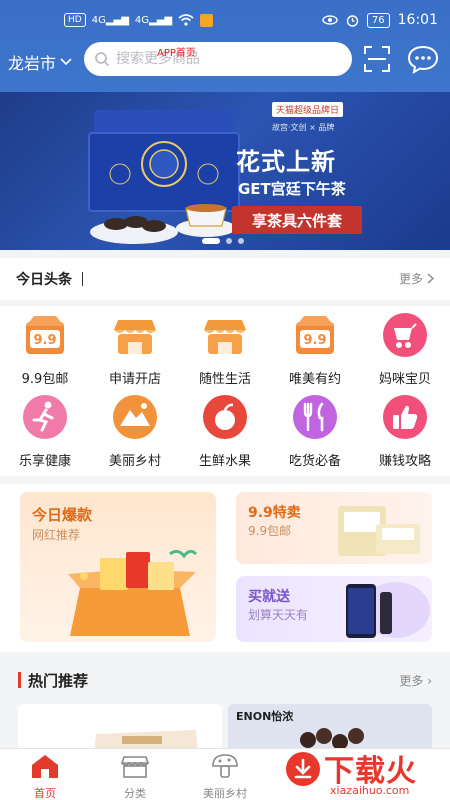 The height and width of the screenshot is (800, 450). I want to click on tissue-pack-image, so click(379, 531).